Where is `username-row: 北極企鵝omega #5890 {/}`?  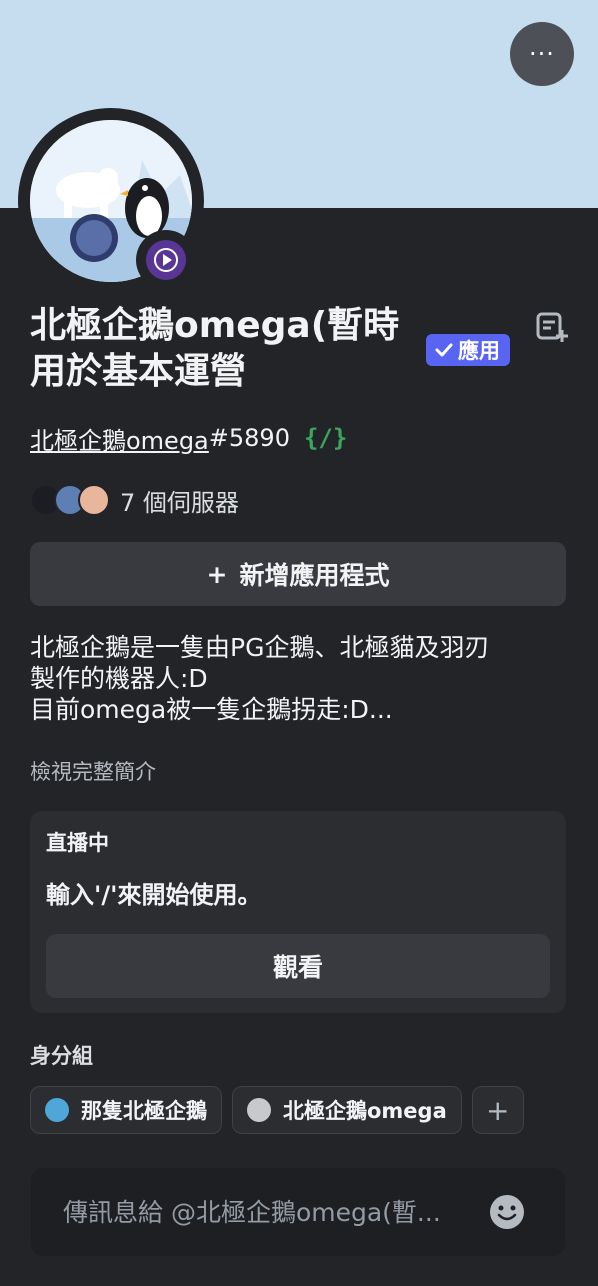
username-row: 北極企鵝omega #5890 {/} is located at coordinates (188, 438).